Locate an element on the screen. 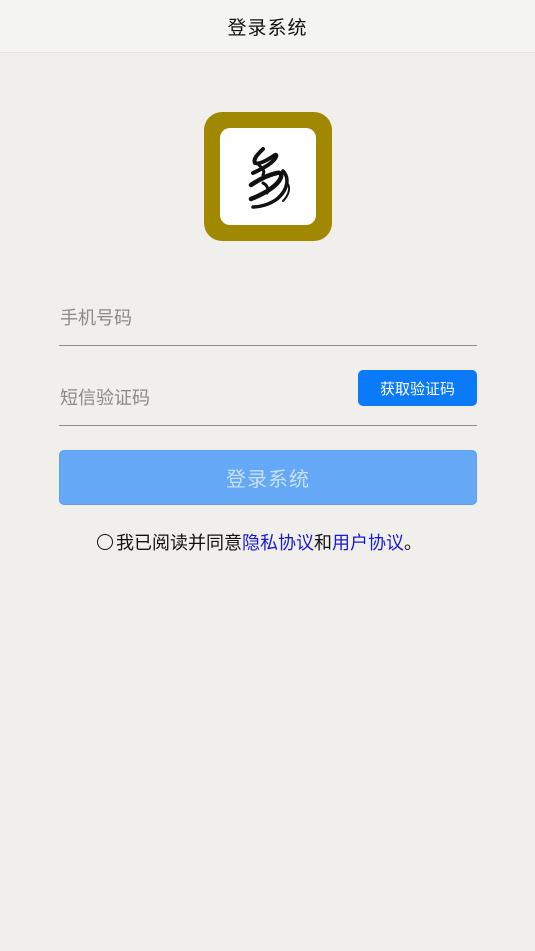 This screenshot has width=535, height=951. privacy-policy-link: 隐私协议 is located at coordinates (278, 542).